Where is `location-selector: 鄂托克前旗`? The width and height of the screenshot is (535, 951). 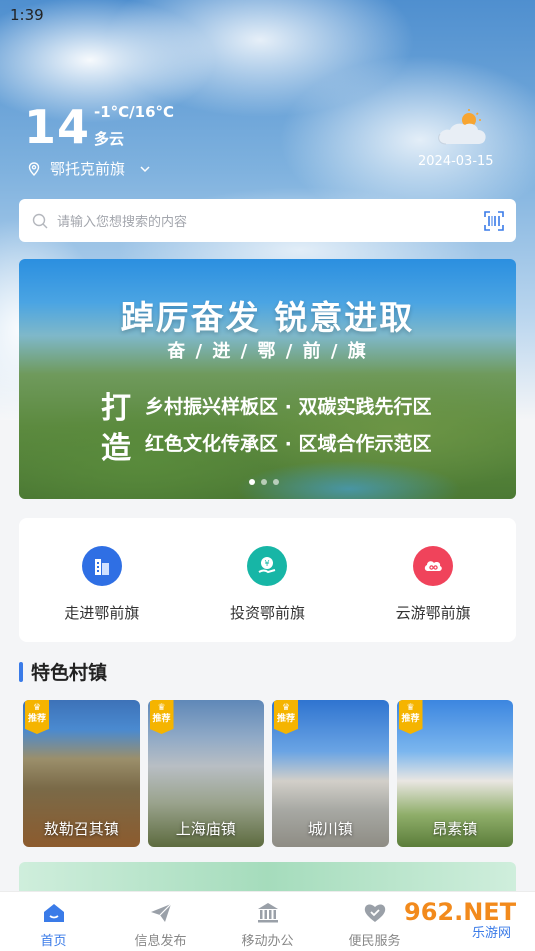 location-selector: 鄂托克前旗 is located at coordinates (89, 168).